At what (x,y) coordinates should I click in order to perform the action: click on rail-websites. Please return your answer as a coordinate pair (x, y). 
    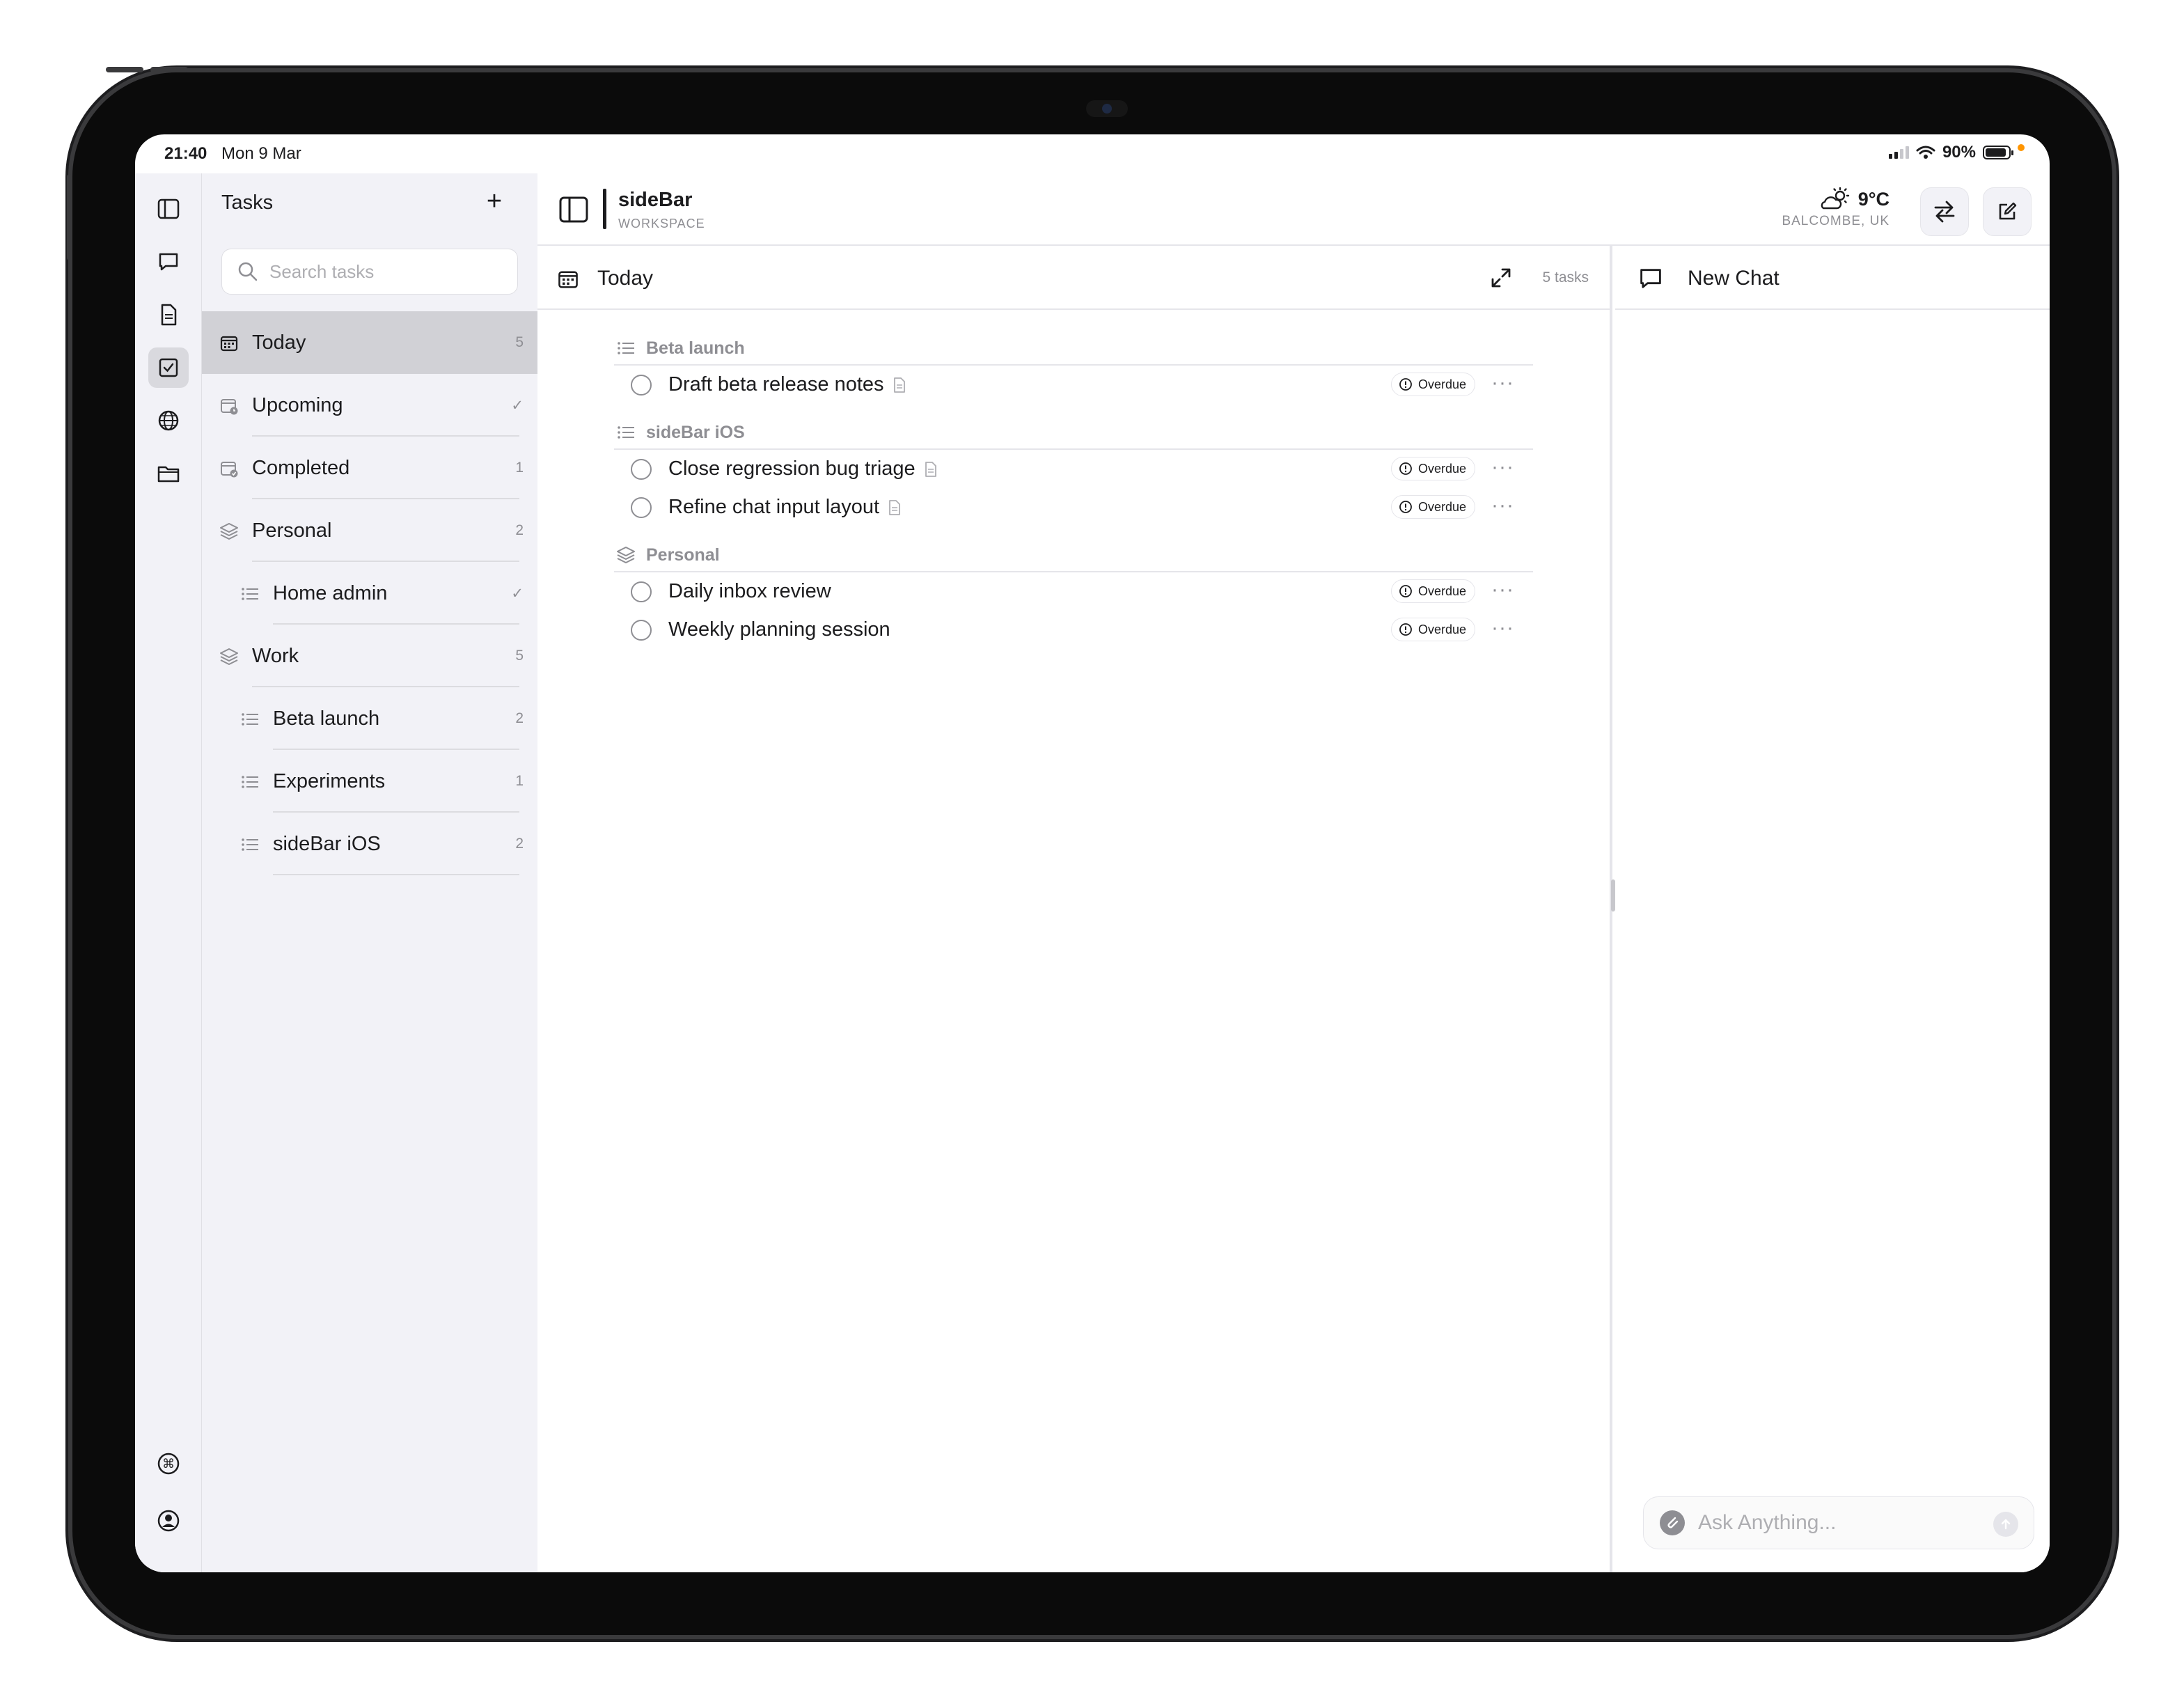
    Looking at the image, I should click on (168, 420).